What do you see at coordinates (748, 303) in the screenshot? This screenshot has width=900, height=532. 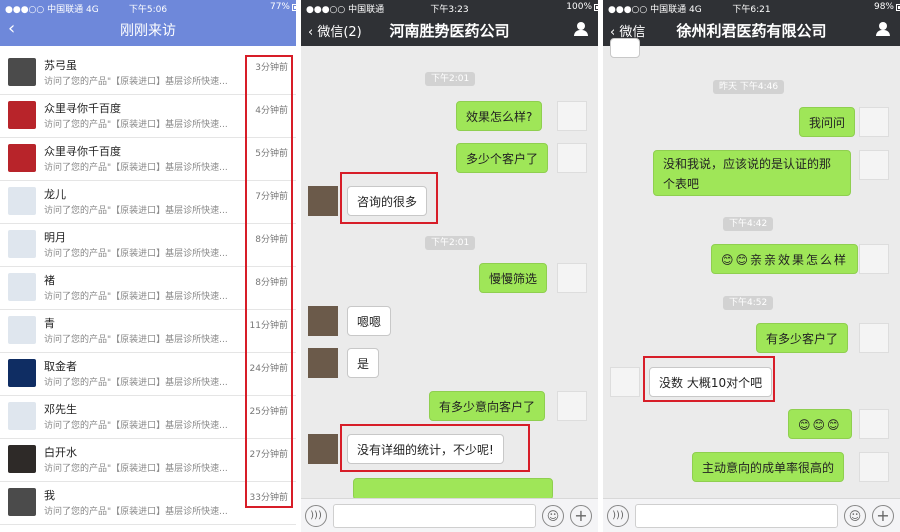 I see `timestamp: 下午4:52` at bounding box center [748, 303].